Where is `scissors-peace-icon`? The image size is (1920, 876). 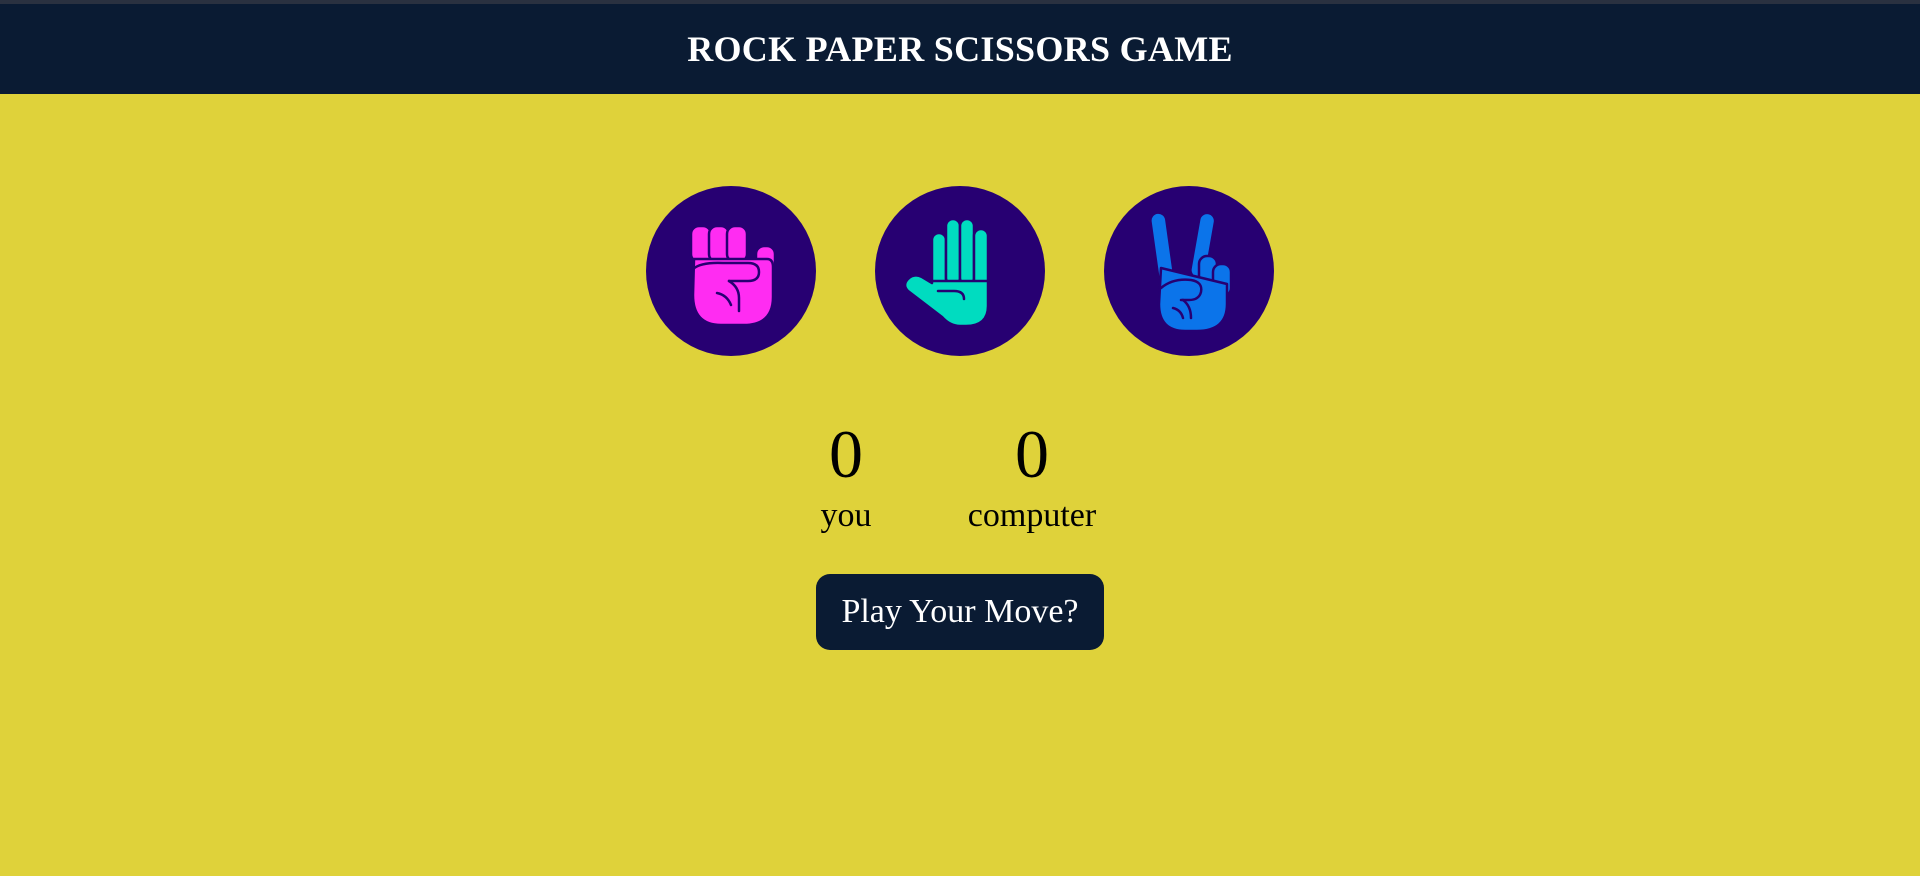
scissors-peace-icon is located at coordinates (1191, 272).